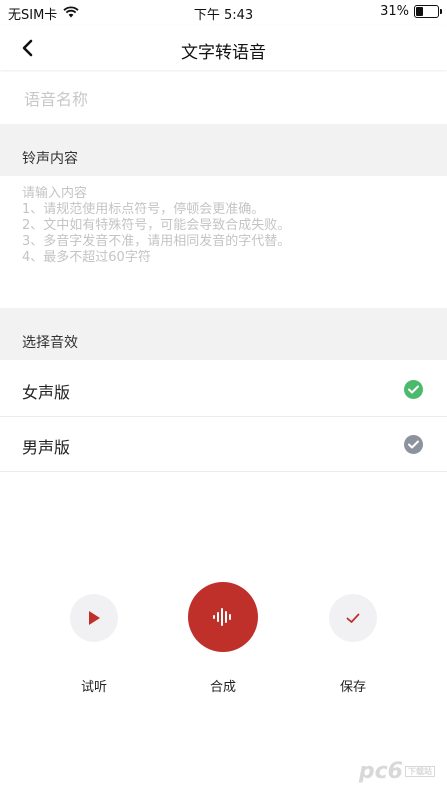 Image resolution: width=447 pixels, height=794 pixels. Describe the element at coordinates (94, 644) in the screenshot. I see `listen-action: 试听` at that location.